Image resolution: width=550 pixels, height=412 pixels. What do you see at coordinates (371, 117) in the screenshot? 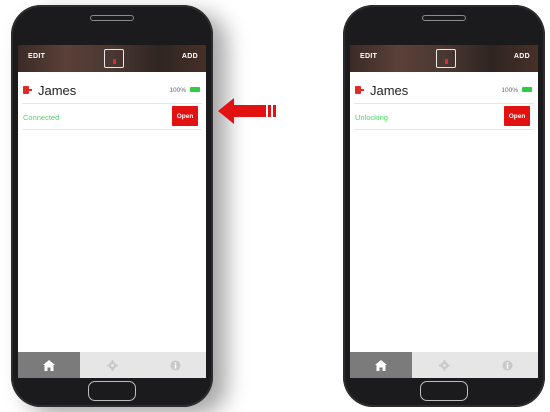
I see `connection-status: Unlocking` at bounding box center [371, 117].